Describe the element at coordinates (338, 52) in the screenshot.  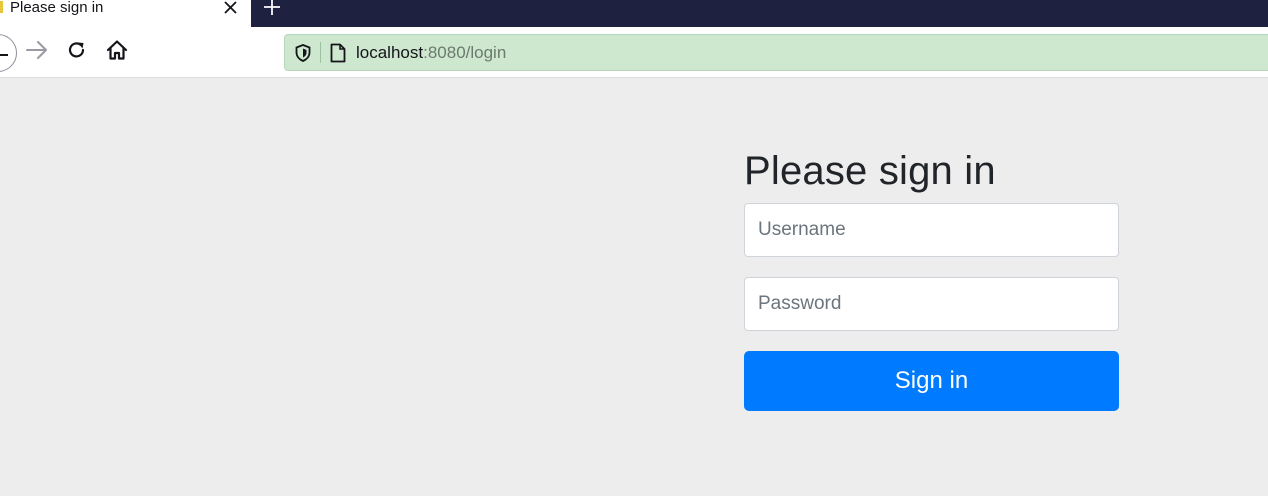
I see `page-icon` at that location.